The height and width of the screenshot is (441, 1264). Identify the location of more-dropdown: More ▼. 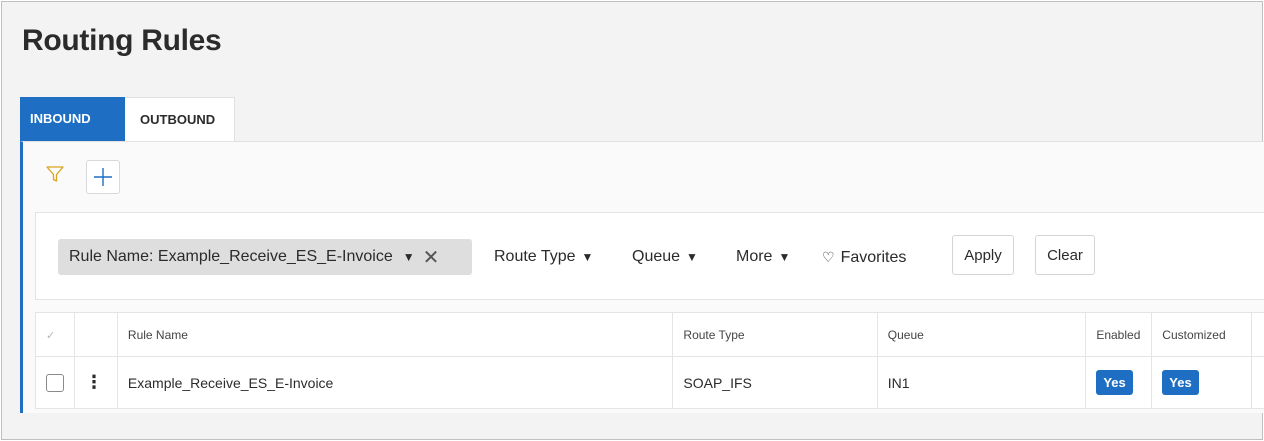
(763, 257).